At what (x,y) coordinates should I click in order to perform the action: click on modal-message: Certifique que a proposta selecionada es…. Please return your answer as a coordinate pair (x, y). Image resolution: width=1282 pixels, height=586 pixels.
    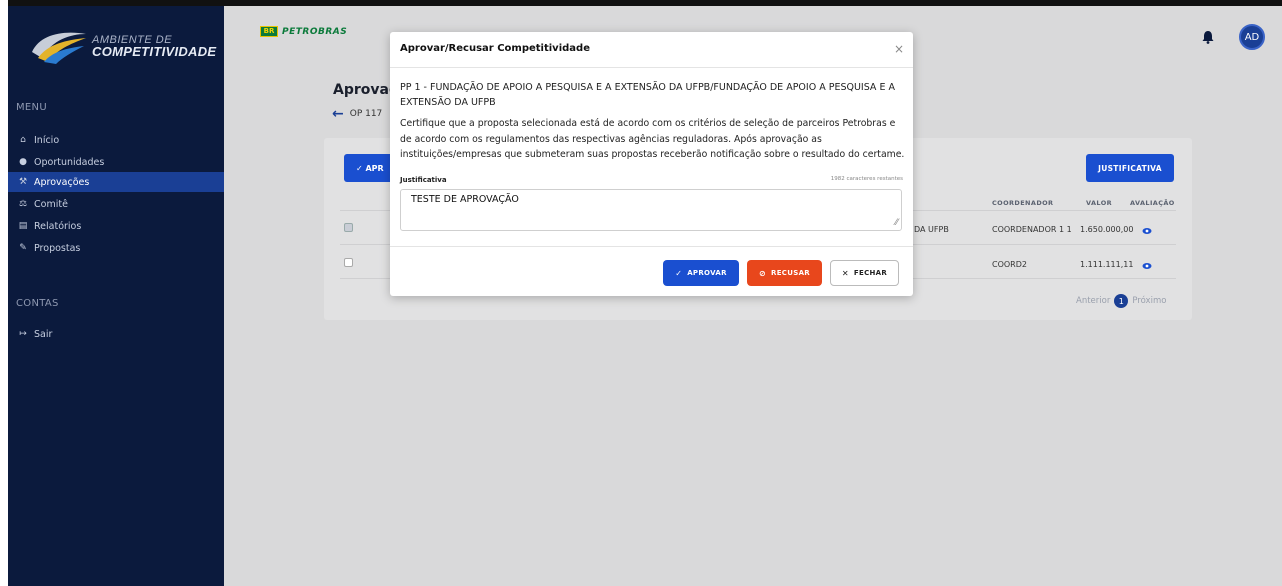
    Looking at the image, I should click on (652, 139).